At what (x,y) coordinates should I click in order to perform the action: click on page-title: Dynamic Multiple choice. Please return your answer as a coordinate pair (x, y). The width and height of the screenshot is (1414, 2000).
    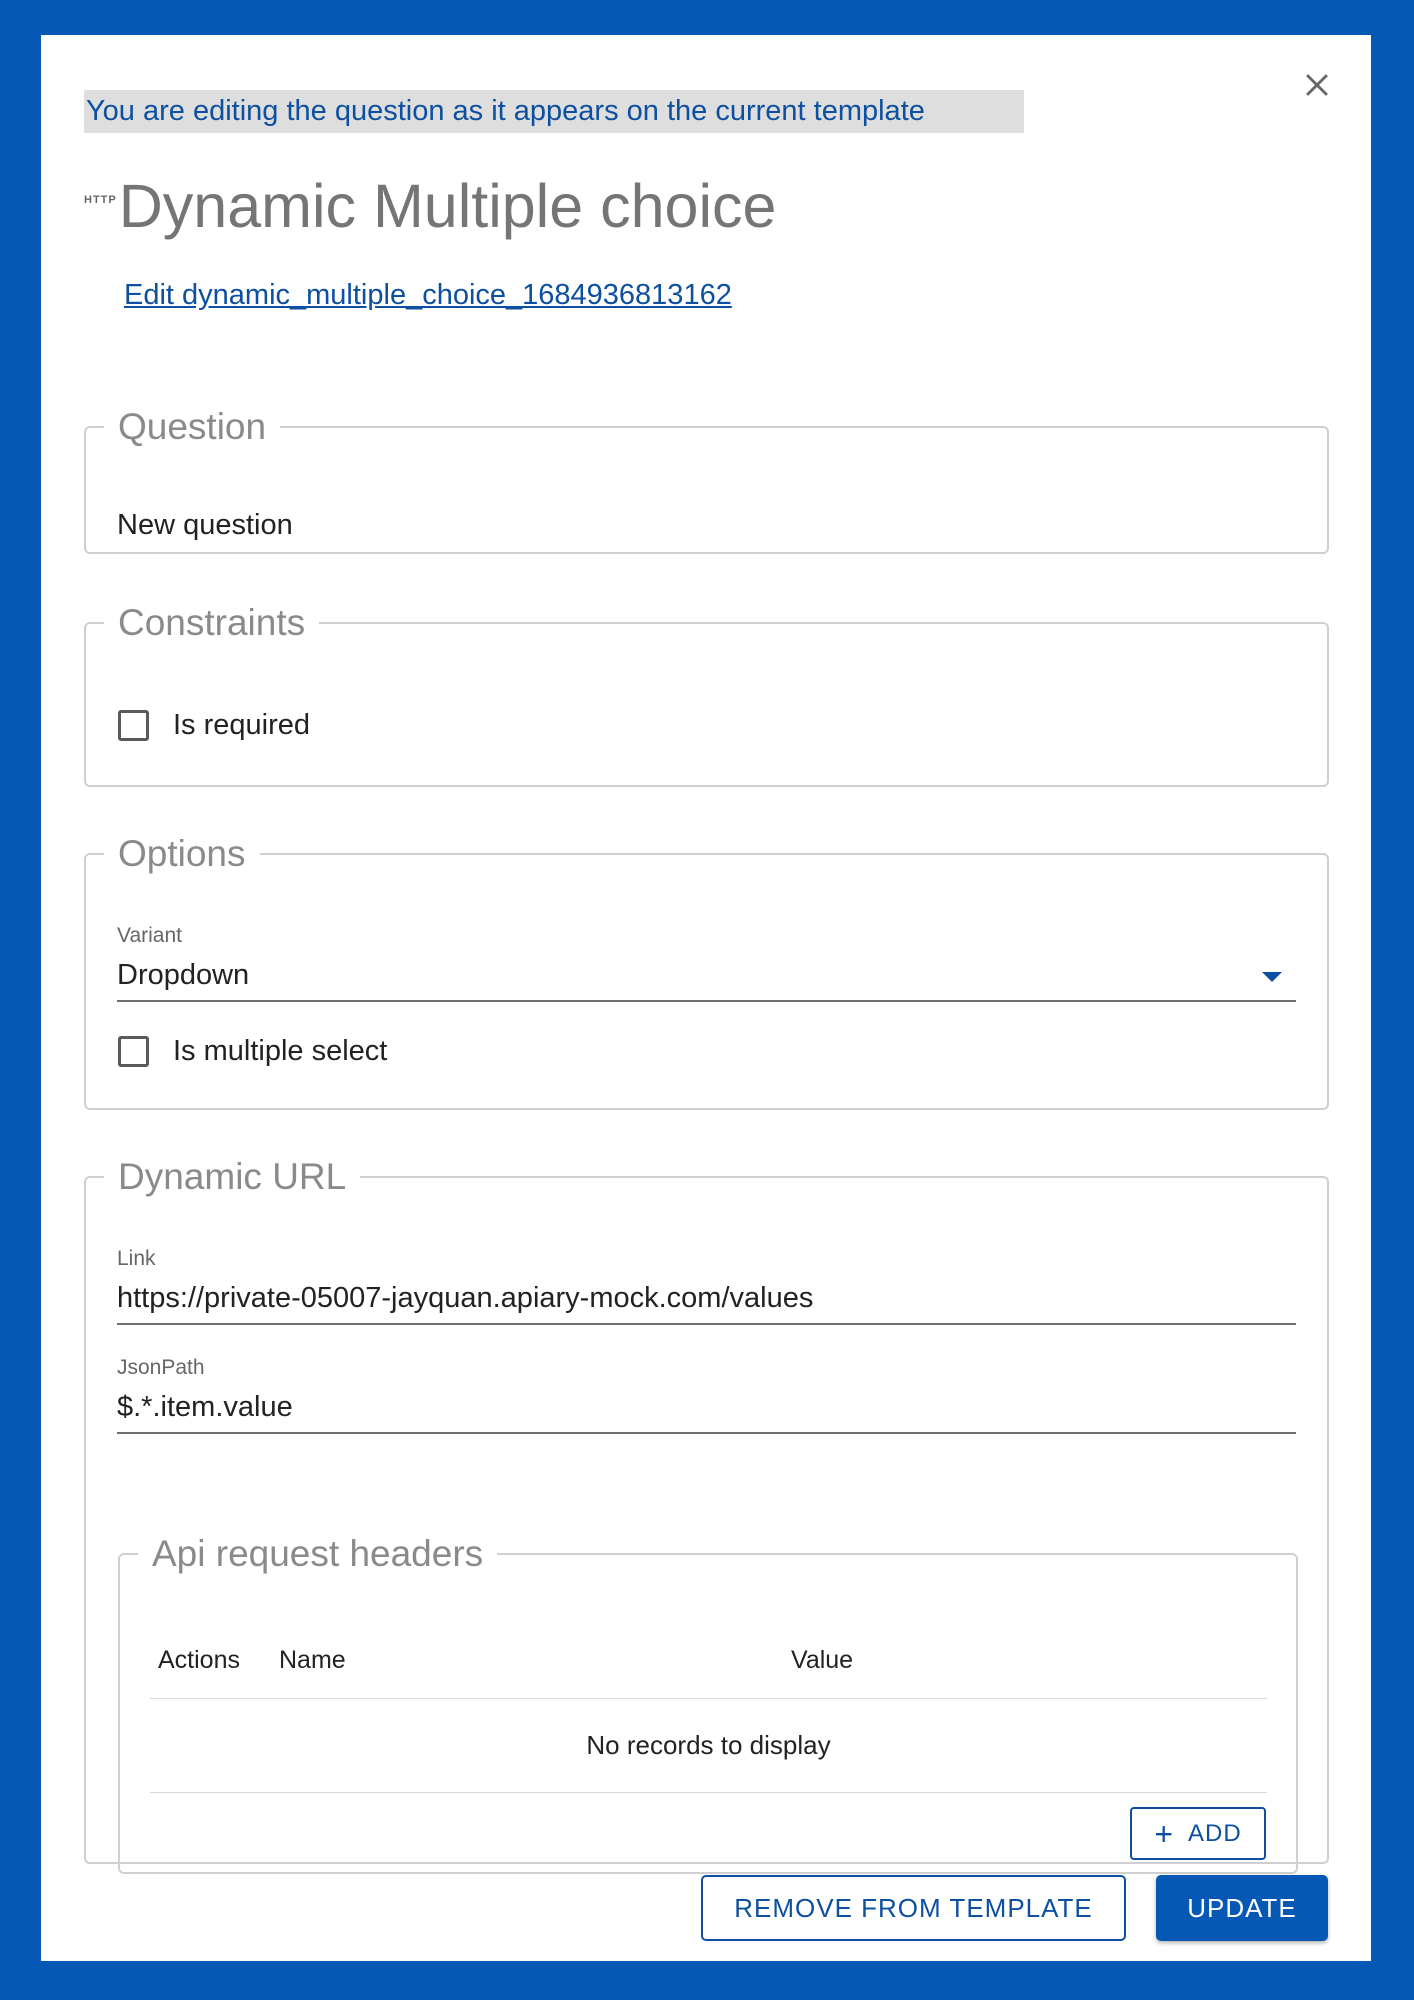
    Looking at the image, I should click on (447, 206).